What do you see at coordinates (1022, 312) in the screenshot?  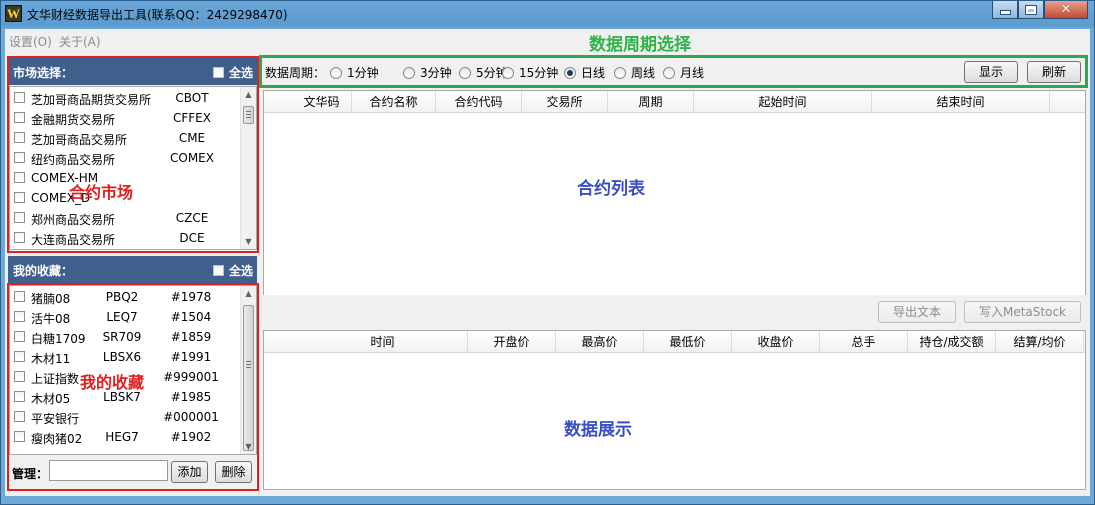 I see `write-metastock-button: 写入MetaStock` at bounding box center [1022, 312].